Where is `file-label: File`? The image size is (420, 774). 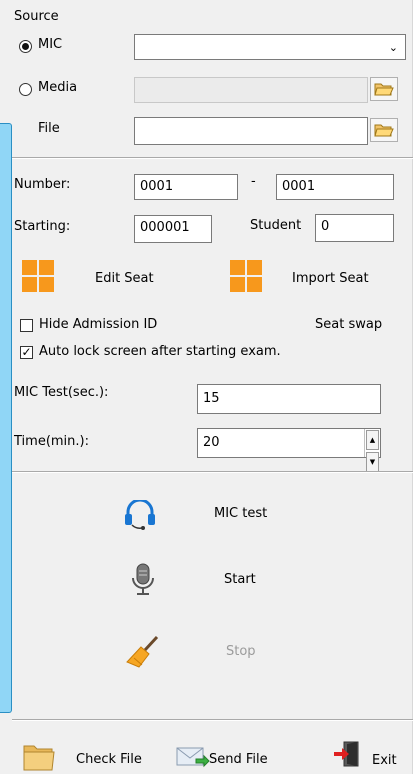 file-label: File is located at coordinates (49, 128).